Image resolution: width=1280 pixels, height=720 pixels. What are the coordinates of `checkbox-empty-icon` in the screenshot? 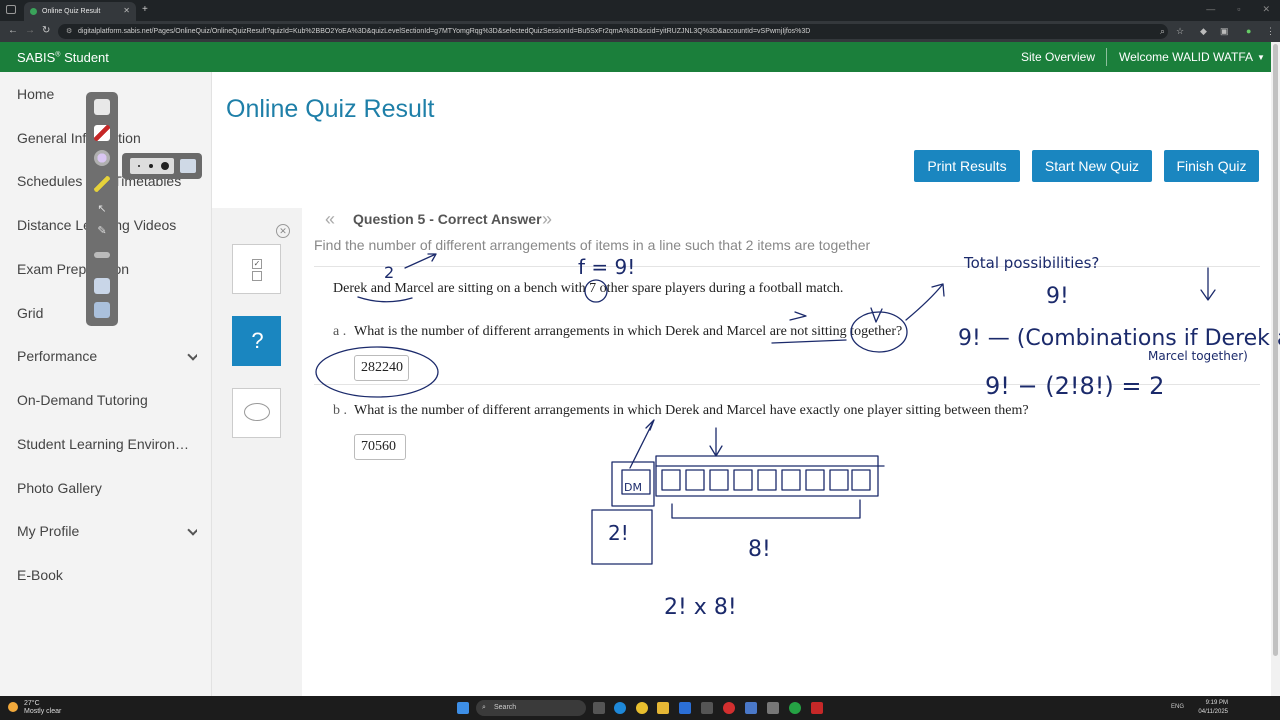 It's located at (257, 276).